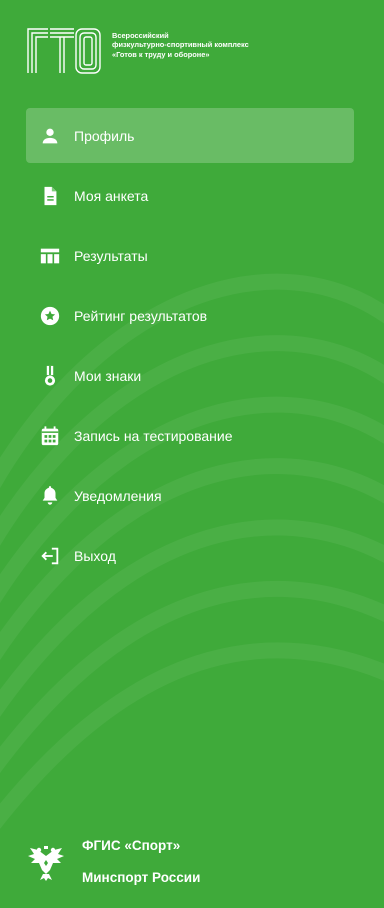 The image size is (384, 908). What do you see at coordinates (50, 436) in the screenshot?
I see `calendar-icon` at bounding box center [50, 436].